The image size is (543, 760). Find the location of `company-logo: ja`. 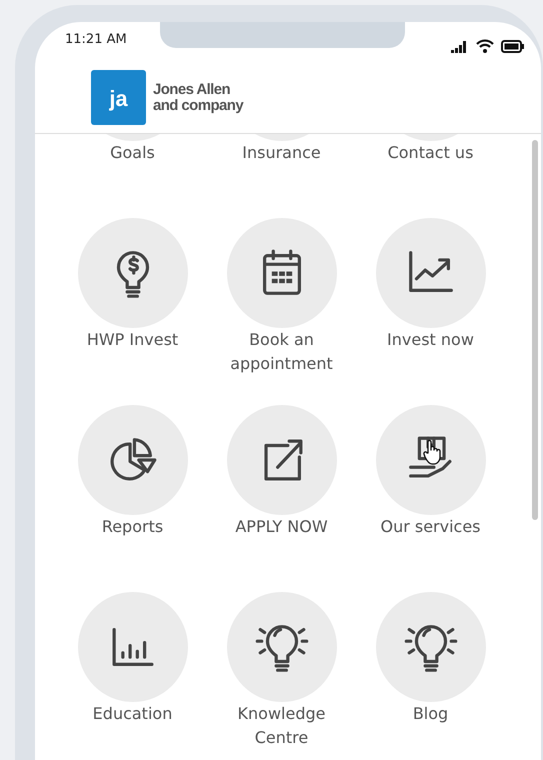

company-logo: ja is located at coordinates (118, 97).